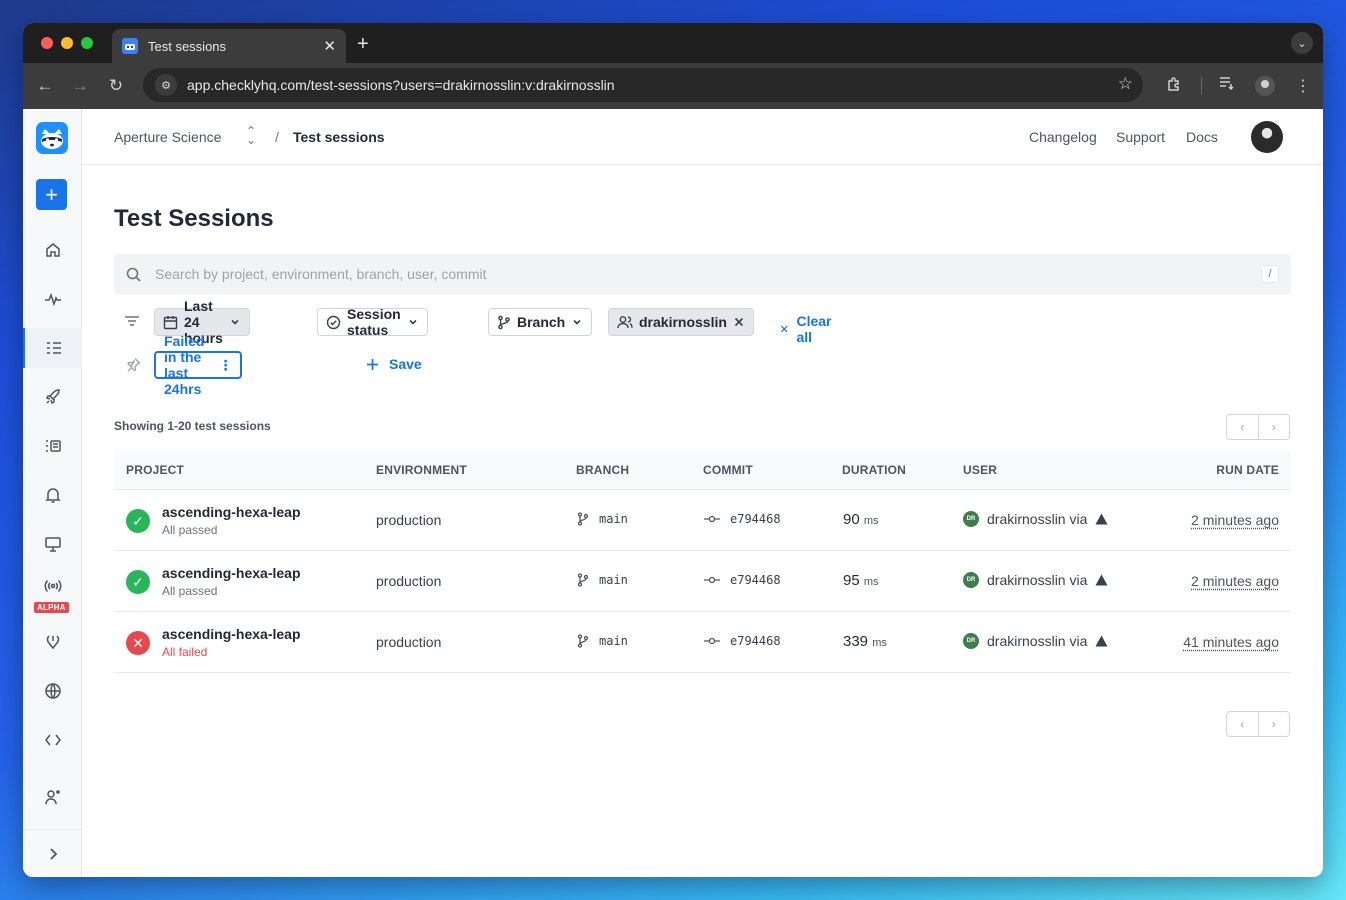 The image size is (1346, 900). I want to click on time-range-filter: Last 24 hours, so click(202, 322).